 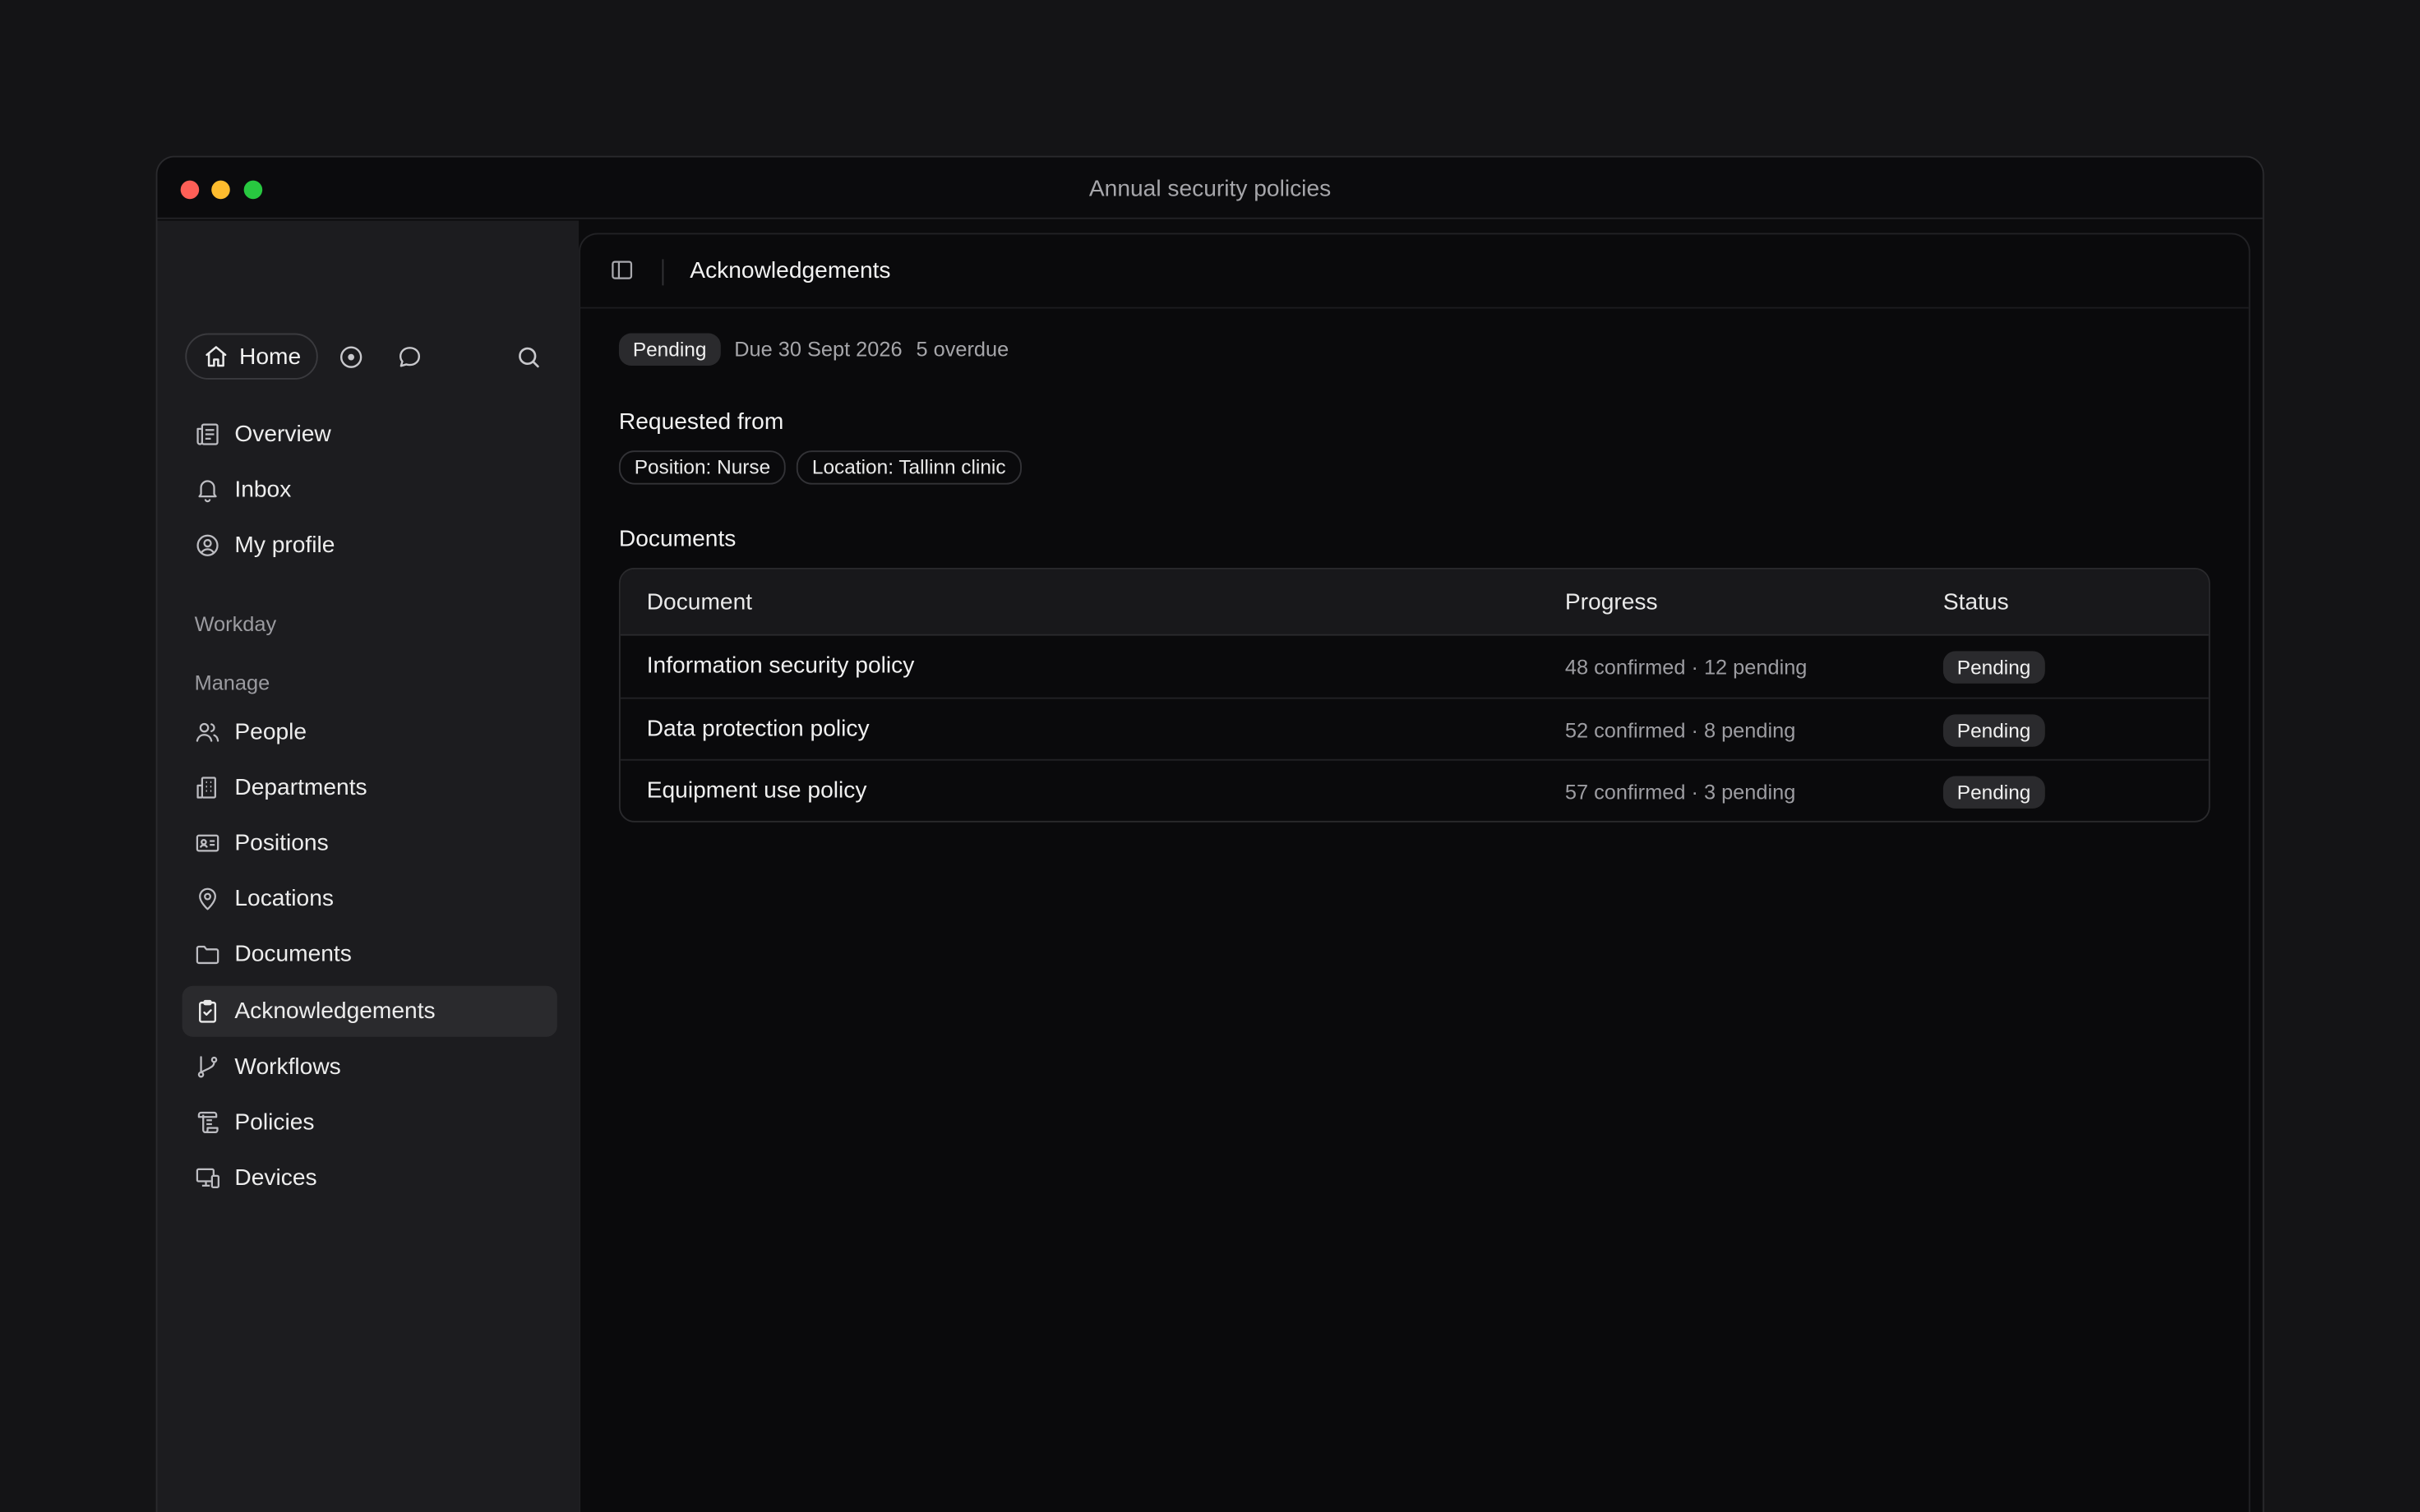 I want to click on section-label-workday: Workday, so click(x=236, y=623).